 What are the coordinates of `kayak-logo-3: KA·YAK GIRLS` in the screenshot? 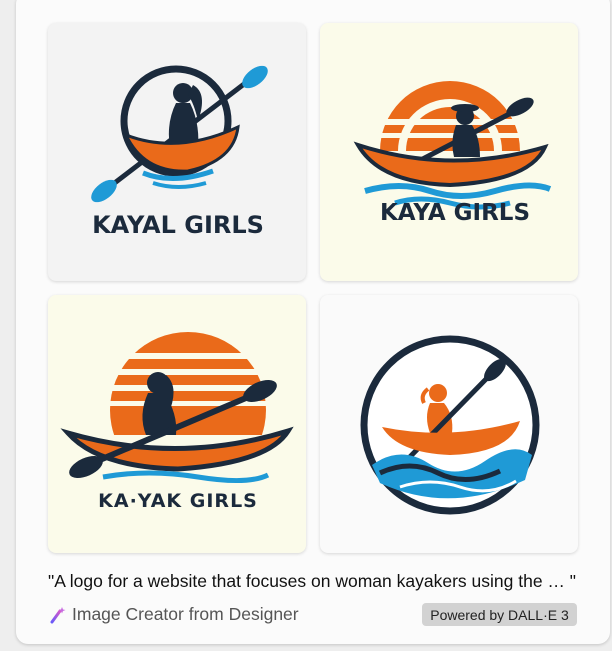 It's located at (177, 422).